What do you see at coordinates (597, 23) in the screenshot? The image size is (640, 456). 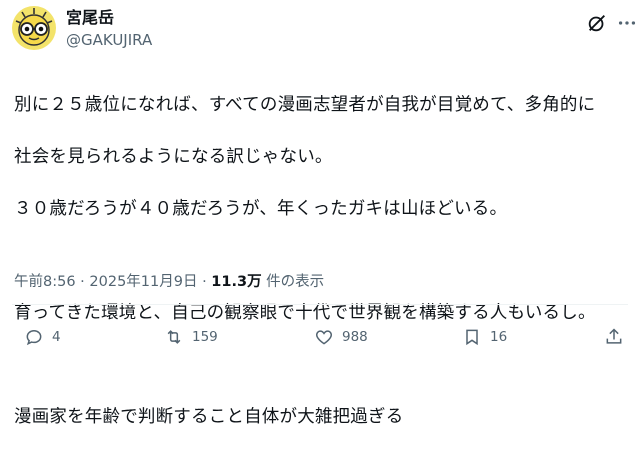 I see `grok-icon` at bounding box center [597, 23].